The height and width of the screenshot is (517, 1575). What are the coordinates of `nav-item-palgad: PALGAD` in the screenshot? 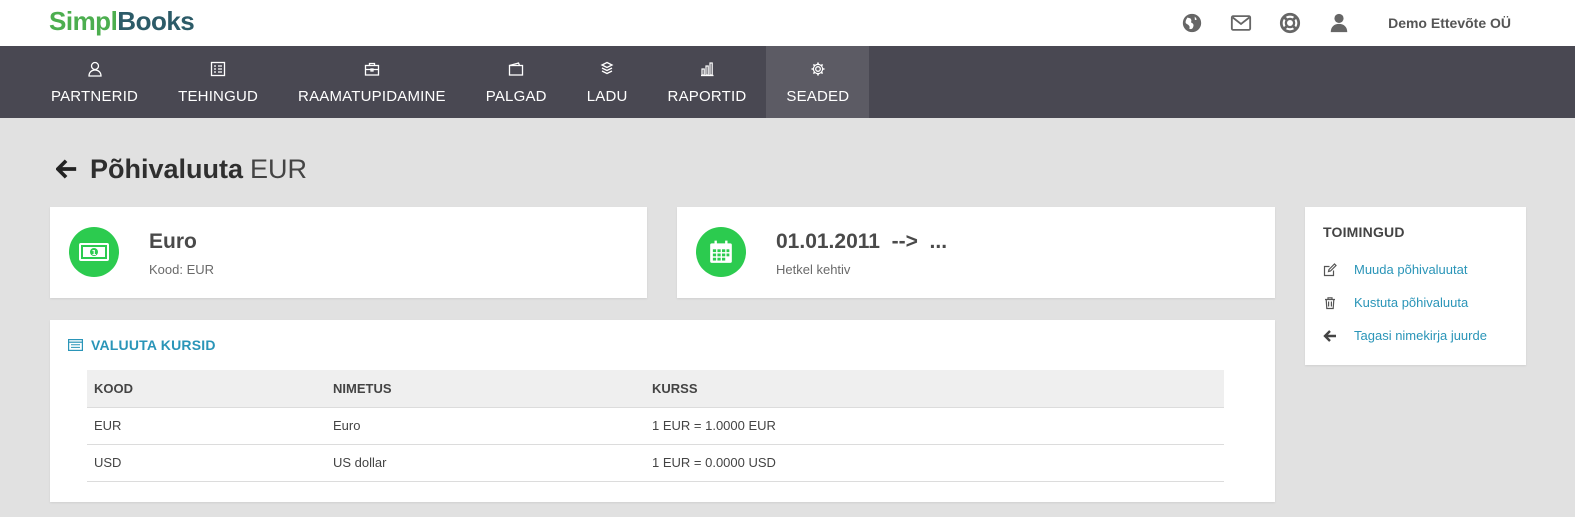 It's located at (516, 82).